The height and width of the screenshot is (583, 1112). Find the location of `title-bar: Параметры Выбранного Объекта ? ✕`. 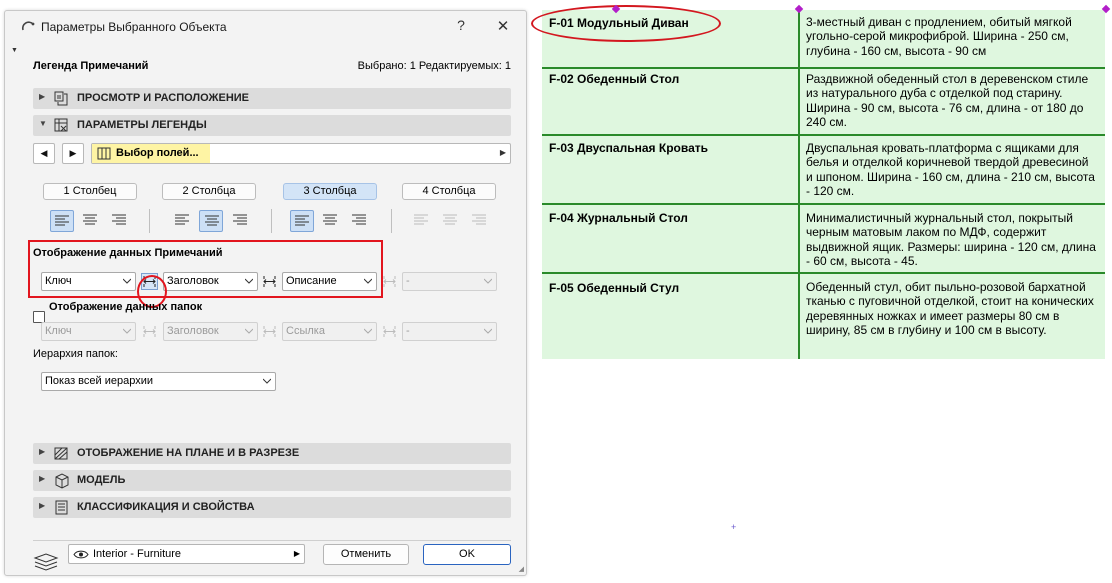

title-bar: Параметры Выбранного Объекта ? ✕ is located at coordinates (265, 27).